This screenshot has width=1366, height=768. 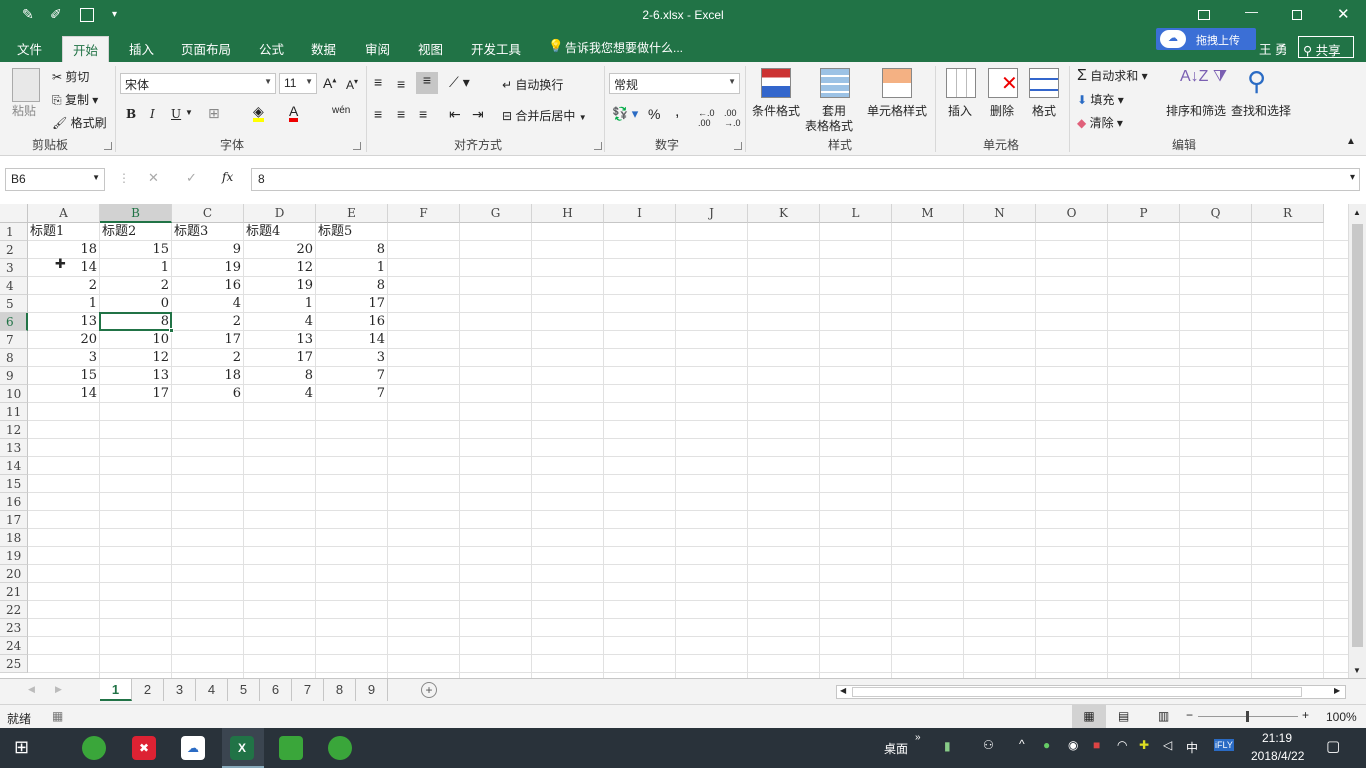 What do you see at coordinates (1123, 716) in the screenshot?
I see `page-layout-view-icon: ▤` at bounding box center [1123, 716].